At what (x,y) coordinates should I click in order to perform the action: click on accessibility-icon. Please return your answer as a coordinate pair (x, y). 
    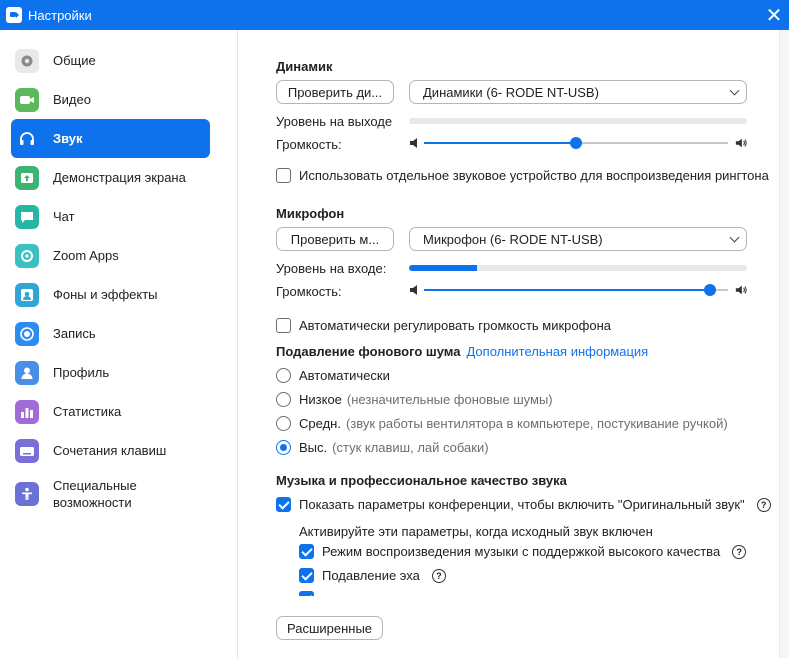
    Looking at the image, I should click on (27, 494).